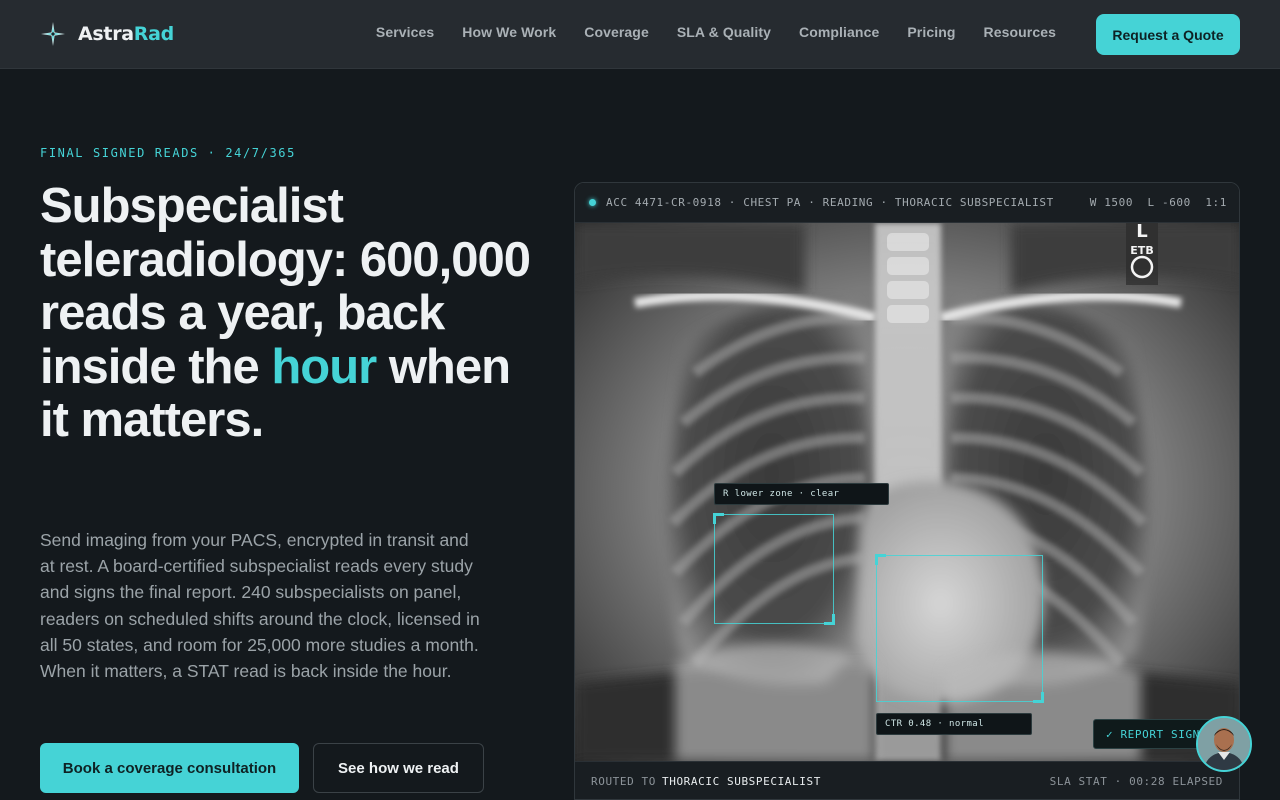 The width and height of the screenshot is (1280, 800). I want to click on nav-link-pricing: Pricing, so click(931, 32).